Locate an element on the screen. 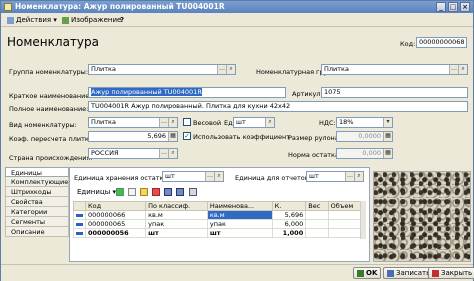  tab-barcodes: Штрихкоды is located at coordinates (37, 192).